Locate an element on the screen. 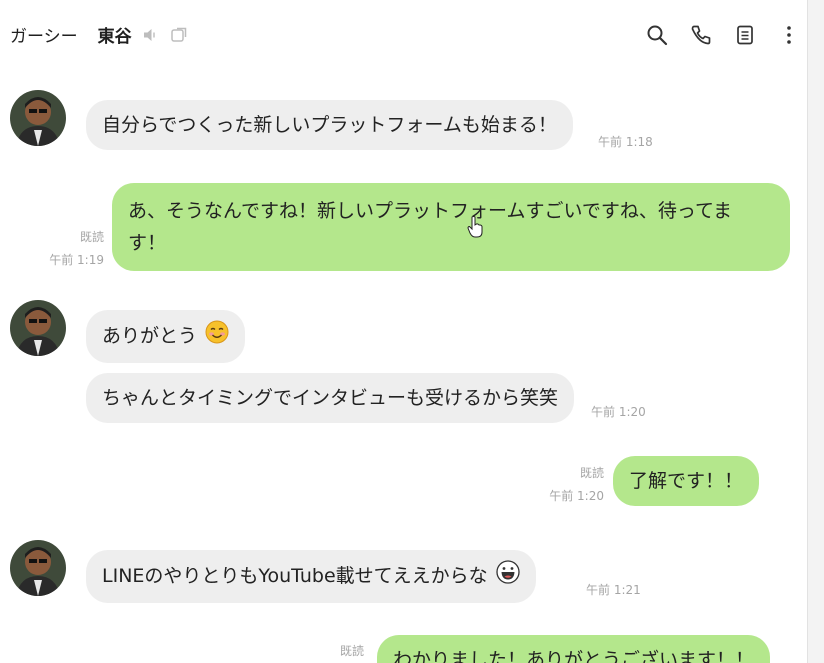 Image resolution: width=824 pixels, height=663 pixels. outgoing-message-bubble: 了解です！！ is located at coordinates (686, 481).